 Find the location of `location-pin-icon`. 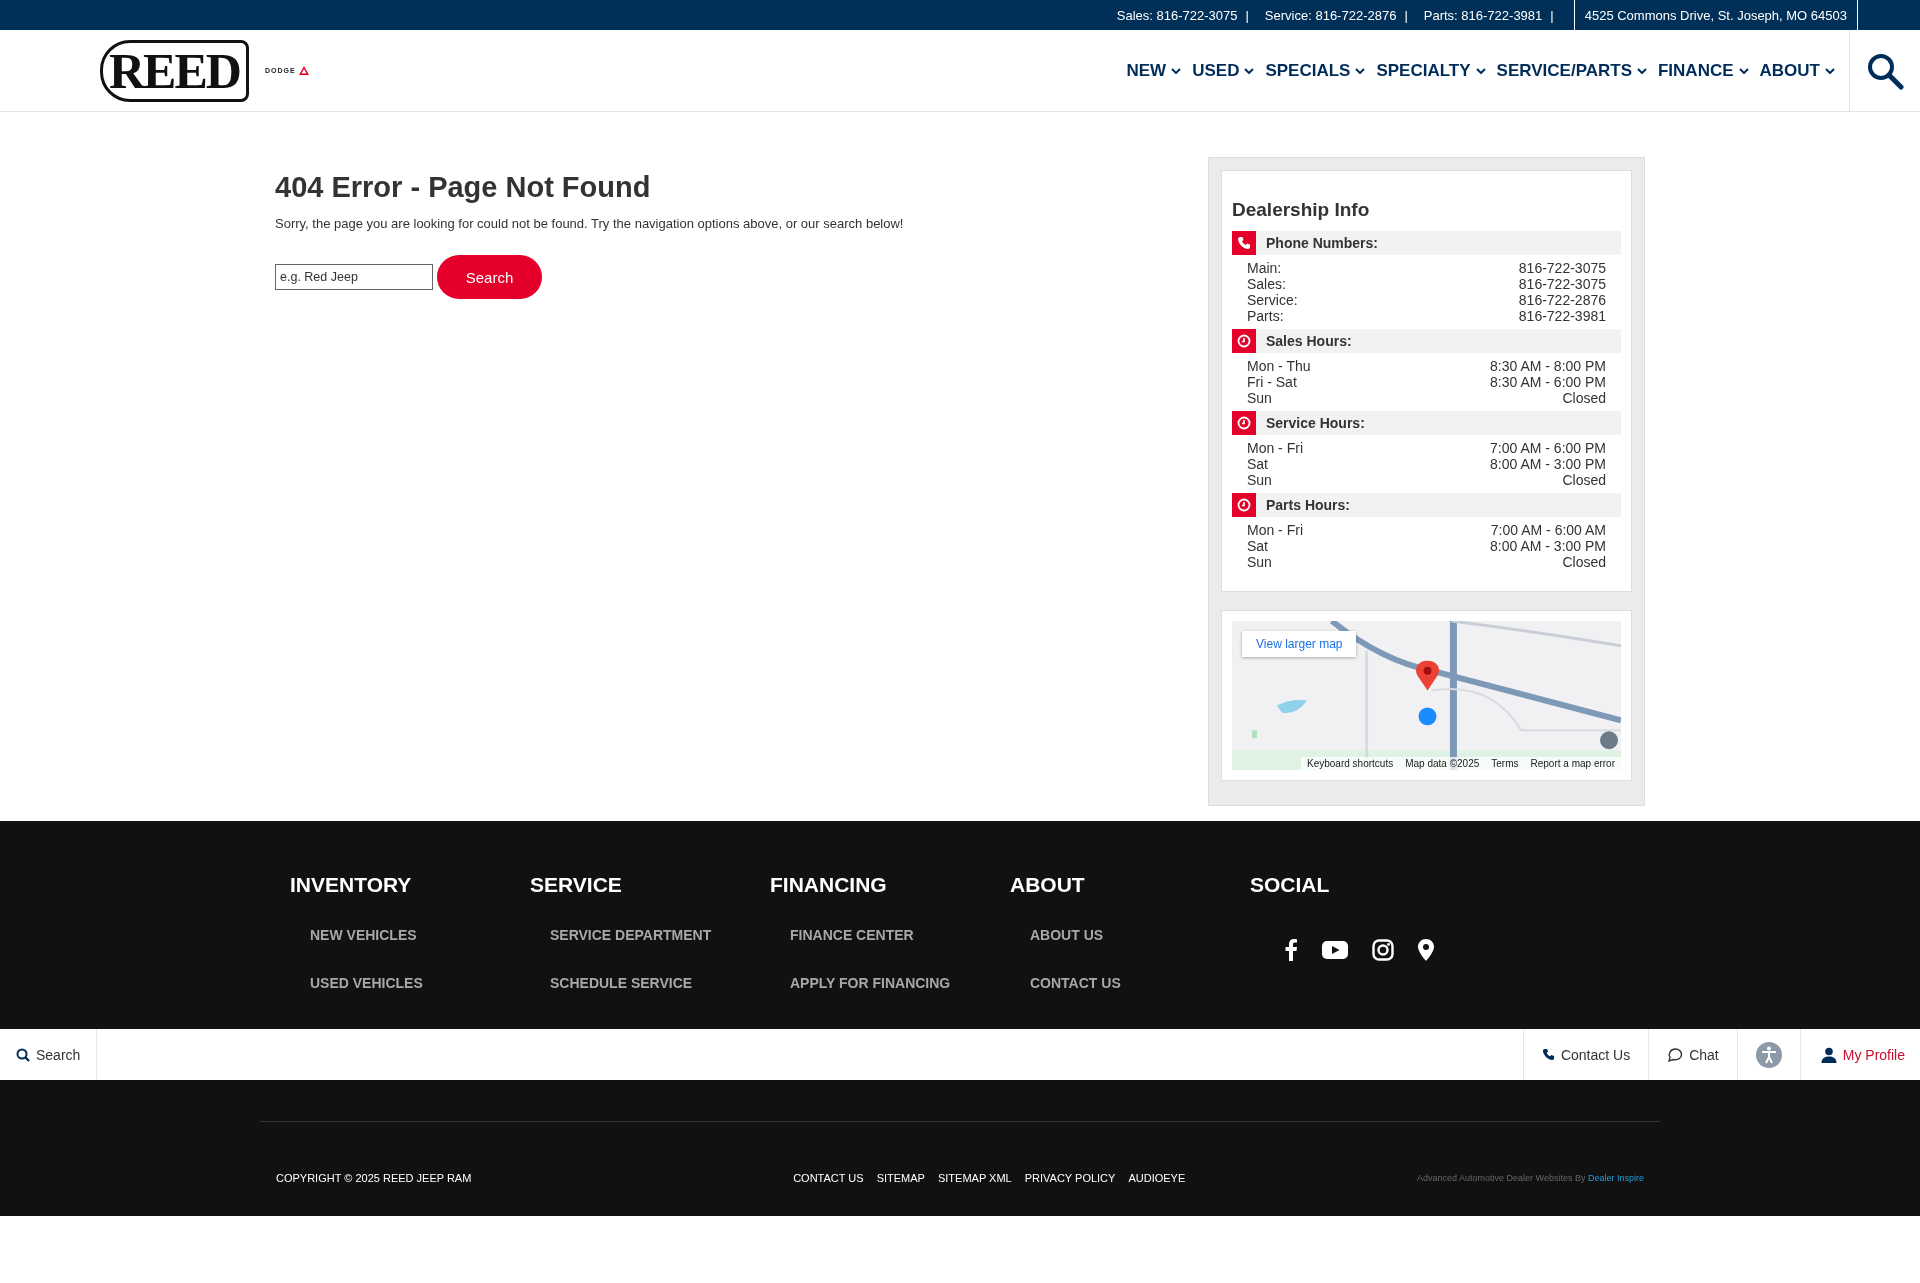

location-pin-icon is located at coordinates (1426, 950).